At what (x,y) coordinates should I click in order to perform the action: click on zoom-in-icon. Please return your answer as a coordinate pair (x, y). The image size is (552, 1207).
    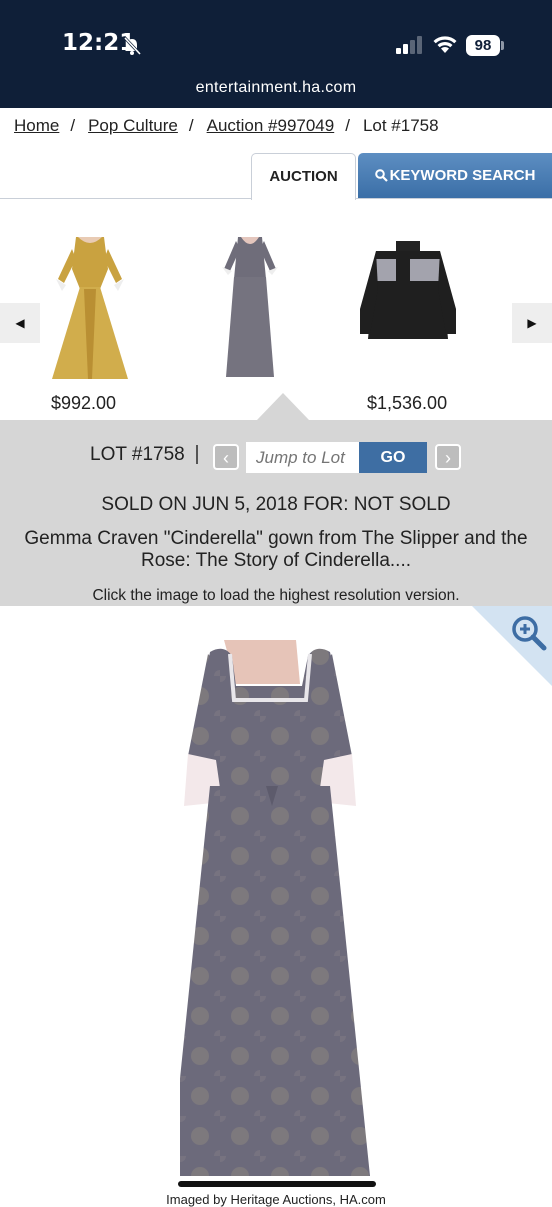
    Looking at the image, I should click on (529, 633).